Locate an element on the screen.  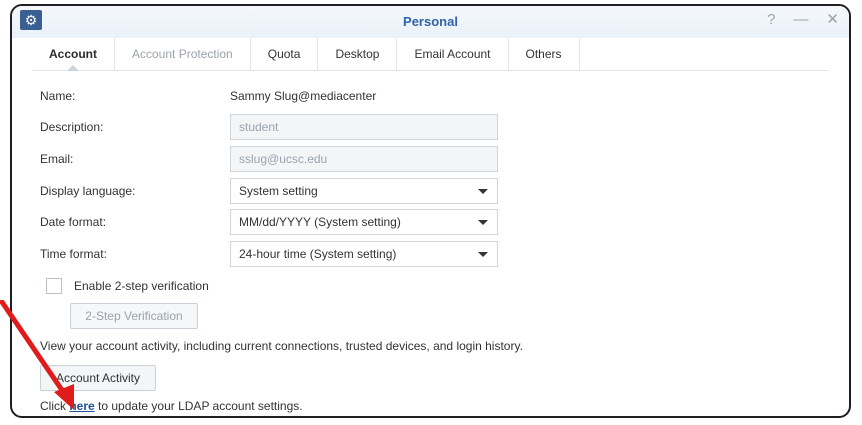
email-row: Email: sslug@ucsc.edu is located at coordinates (269, 159).